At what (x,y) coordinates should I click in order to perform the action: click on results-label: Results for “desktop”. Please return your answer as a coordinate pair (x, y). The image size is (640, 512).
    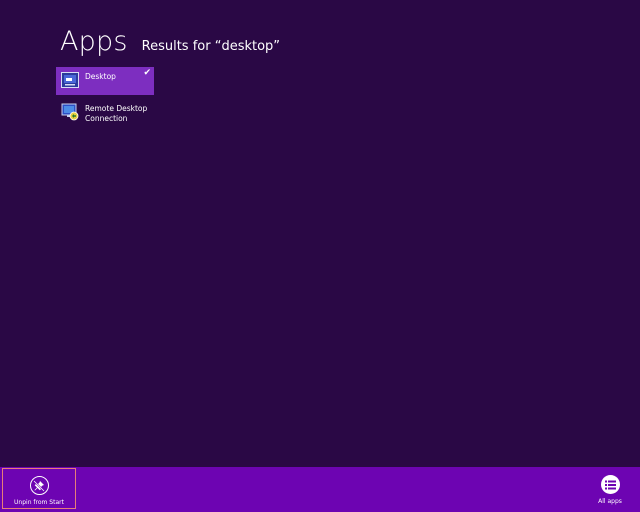
    Looking at the image, I should click on (211, 46).